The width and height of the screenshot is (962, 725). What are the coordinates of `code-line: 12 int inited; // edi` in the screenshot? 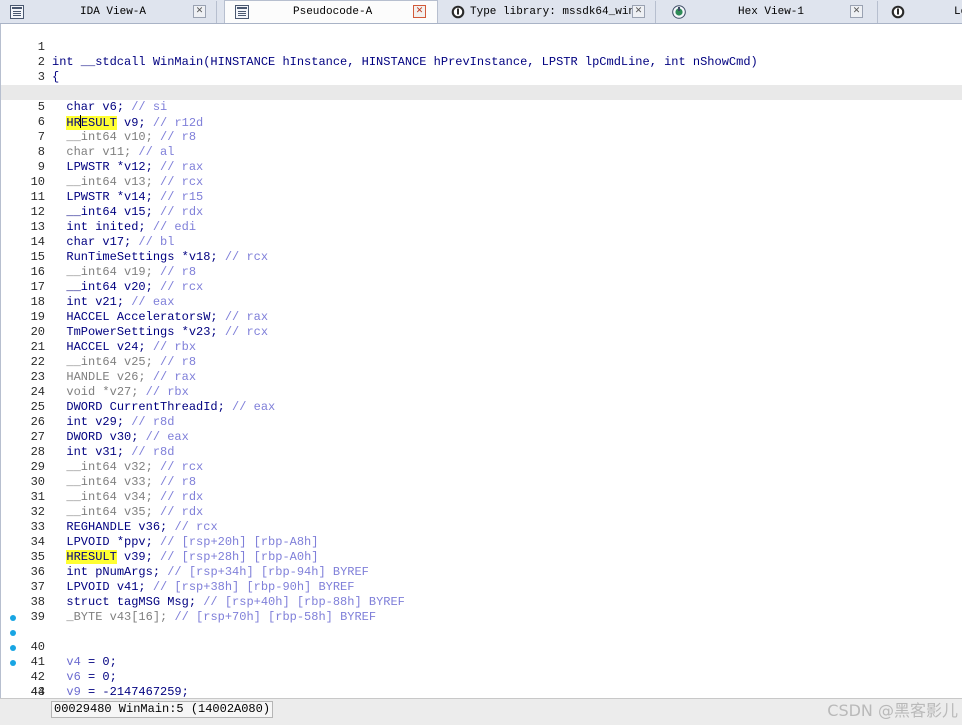 It's located at (481, 212).